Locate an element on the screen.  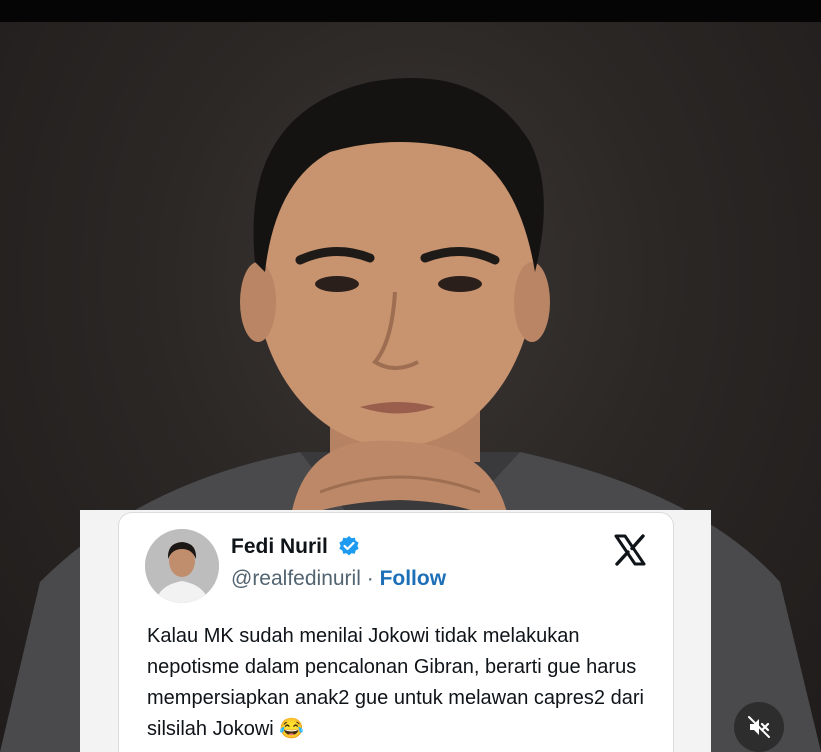
display-name: Fedi Nuril is located at coordinates (279, 546).